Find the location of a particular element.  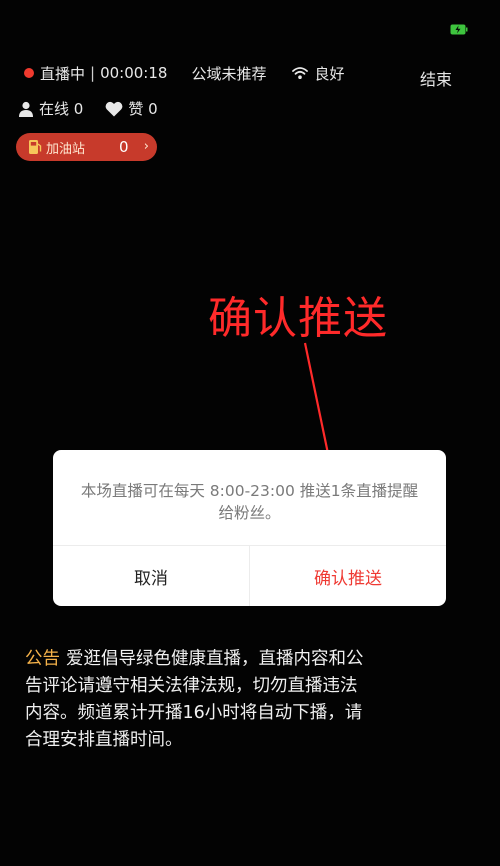

cancel-button: 取消 is located at coordinates (151, 576).